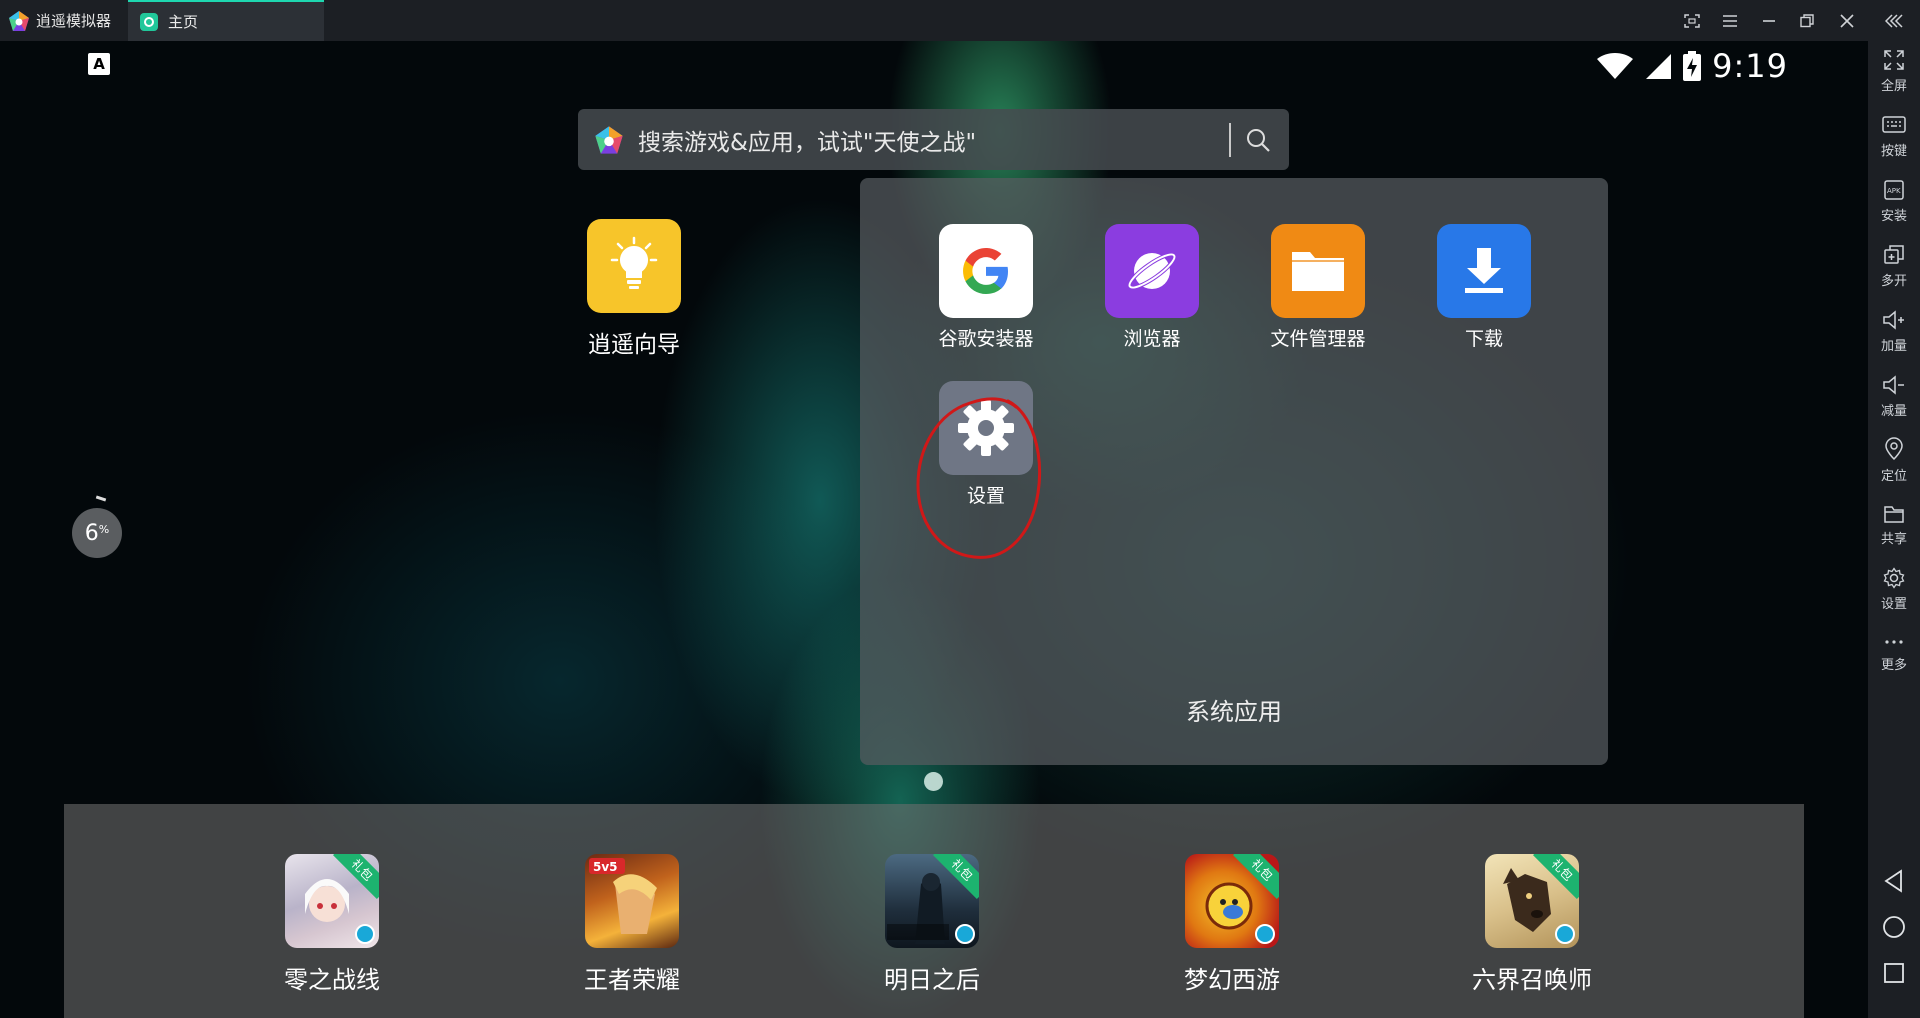  I want to click on back-icon, so click(1894, 881).